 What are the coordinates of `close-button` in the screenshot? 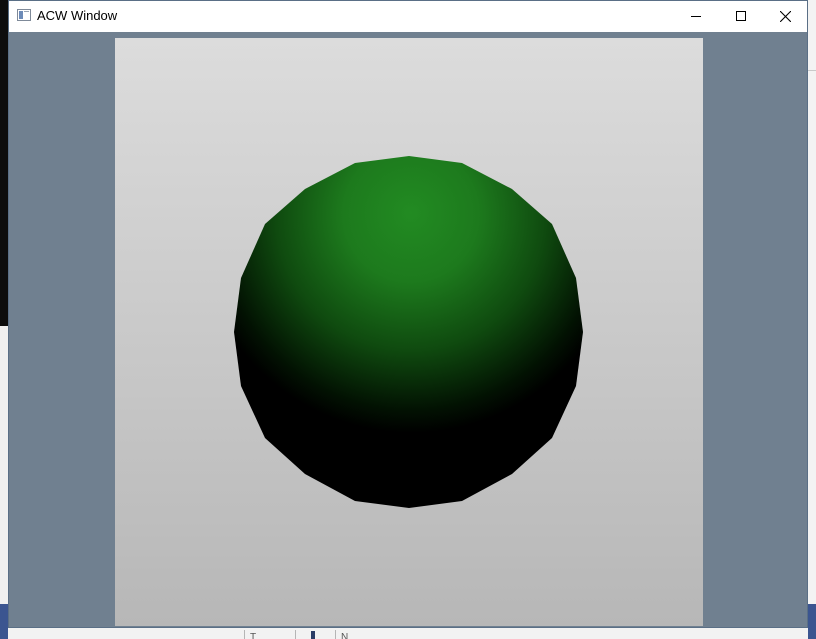 It's located at (785, 16).